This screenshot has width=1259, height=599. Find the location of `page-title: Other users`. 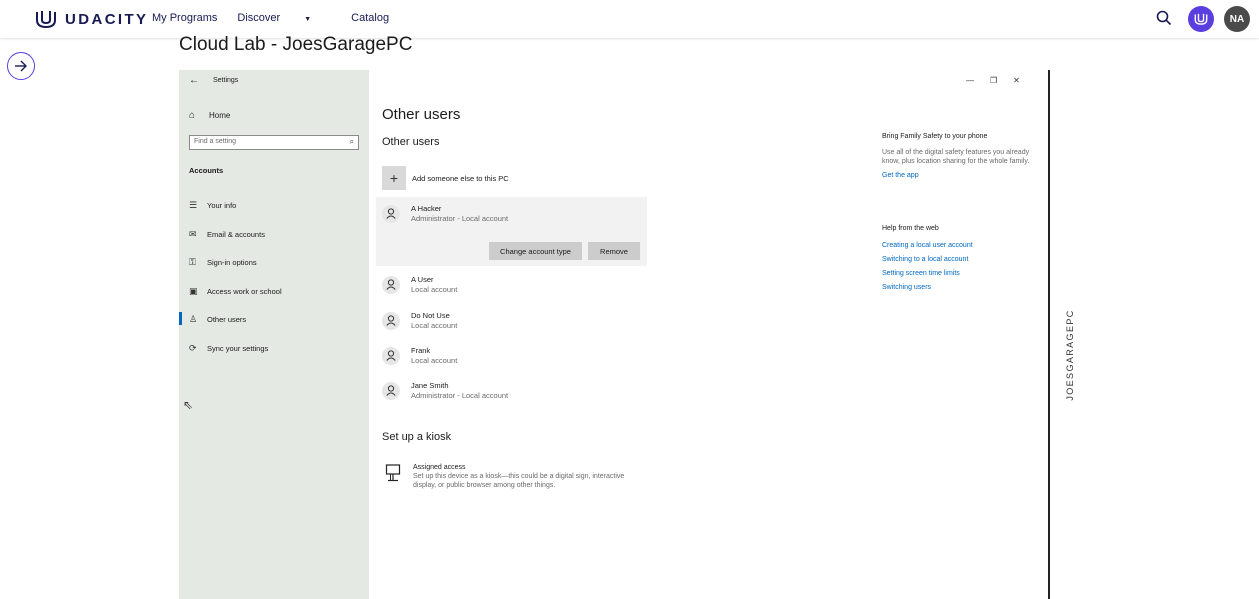

page-title: Other users is located at coordinates (421, 114).